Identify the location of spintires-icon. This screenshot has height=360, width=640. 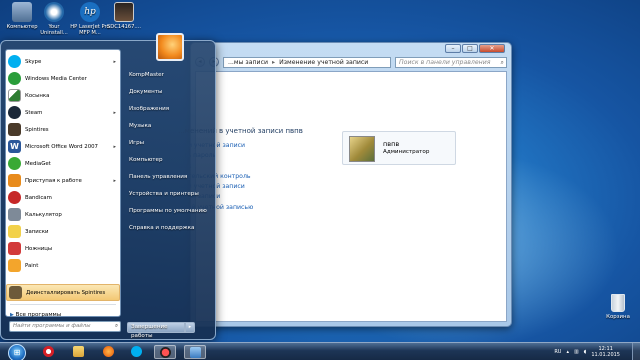
(14, 129).